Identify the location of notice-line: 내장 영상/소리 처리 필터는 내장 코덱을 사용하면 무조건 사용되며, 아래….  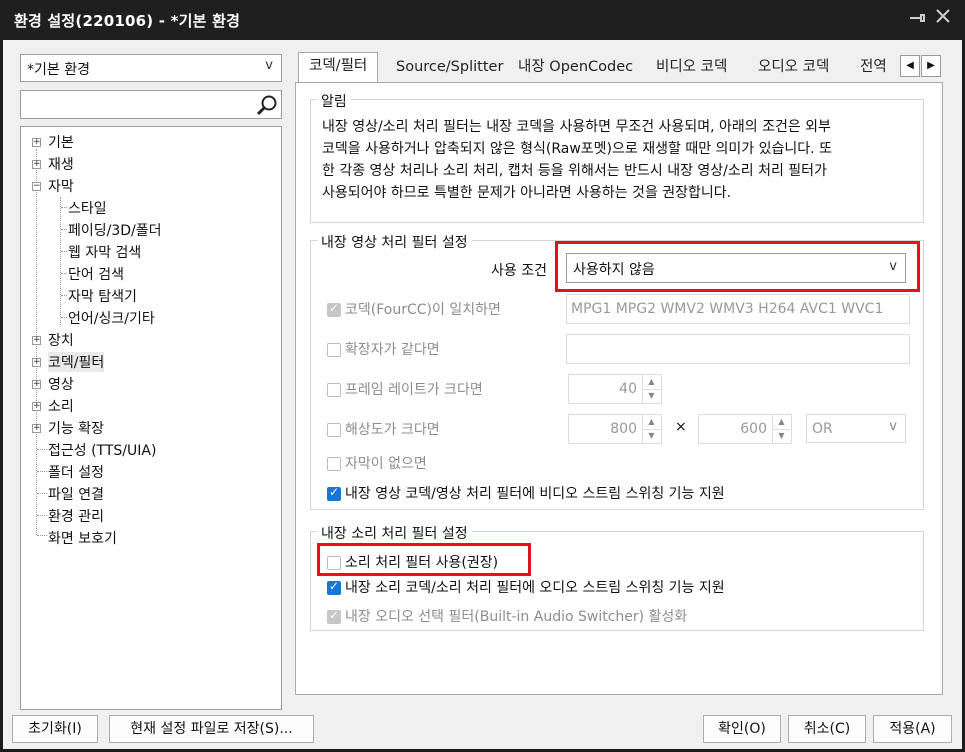
(576, 127).